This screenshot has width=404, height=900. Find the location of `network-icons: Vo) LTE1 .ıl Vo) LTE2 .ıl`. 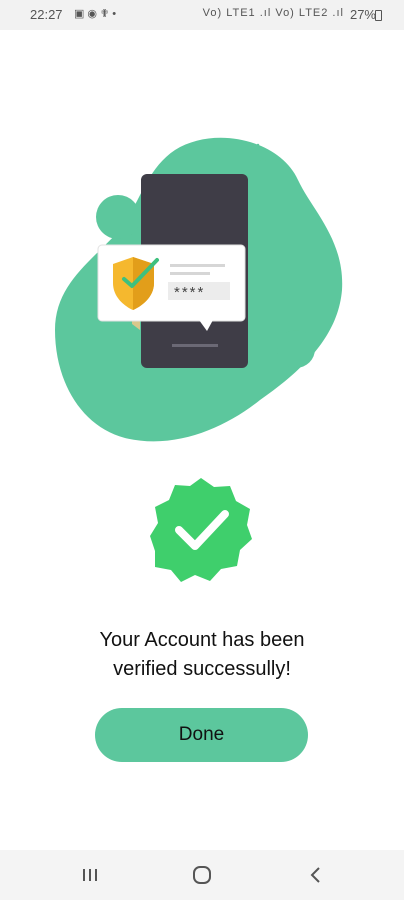

network-icons: Vo) LTE1 .ıl Vo) LTE2 .ıl is located at coordinates (273, 13).